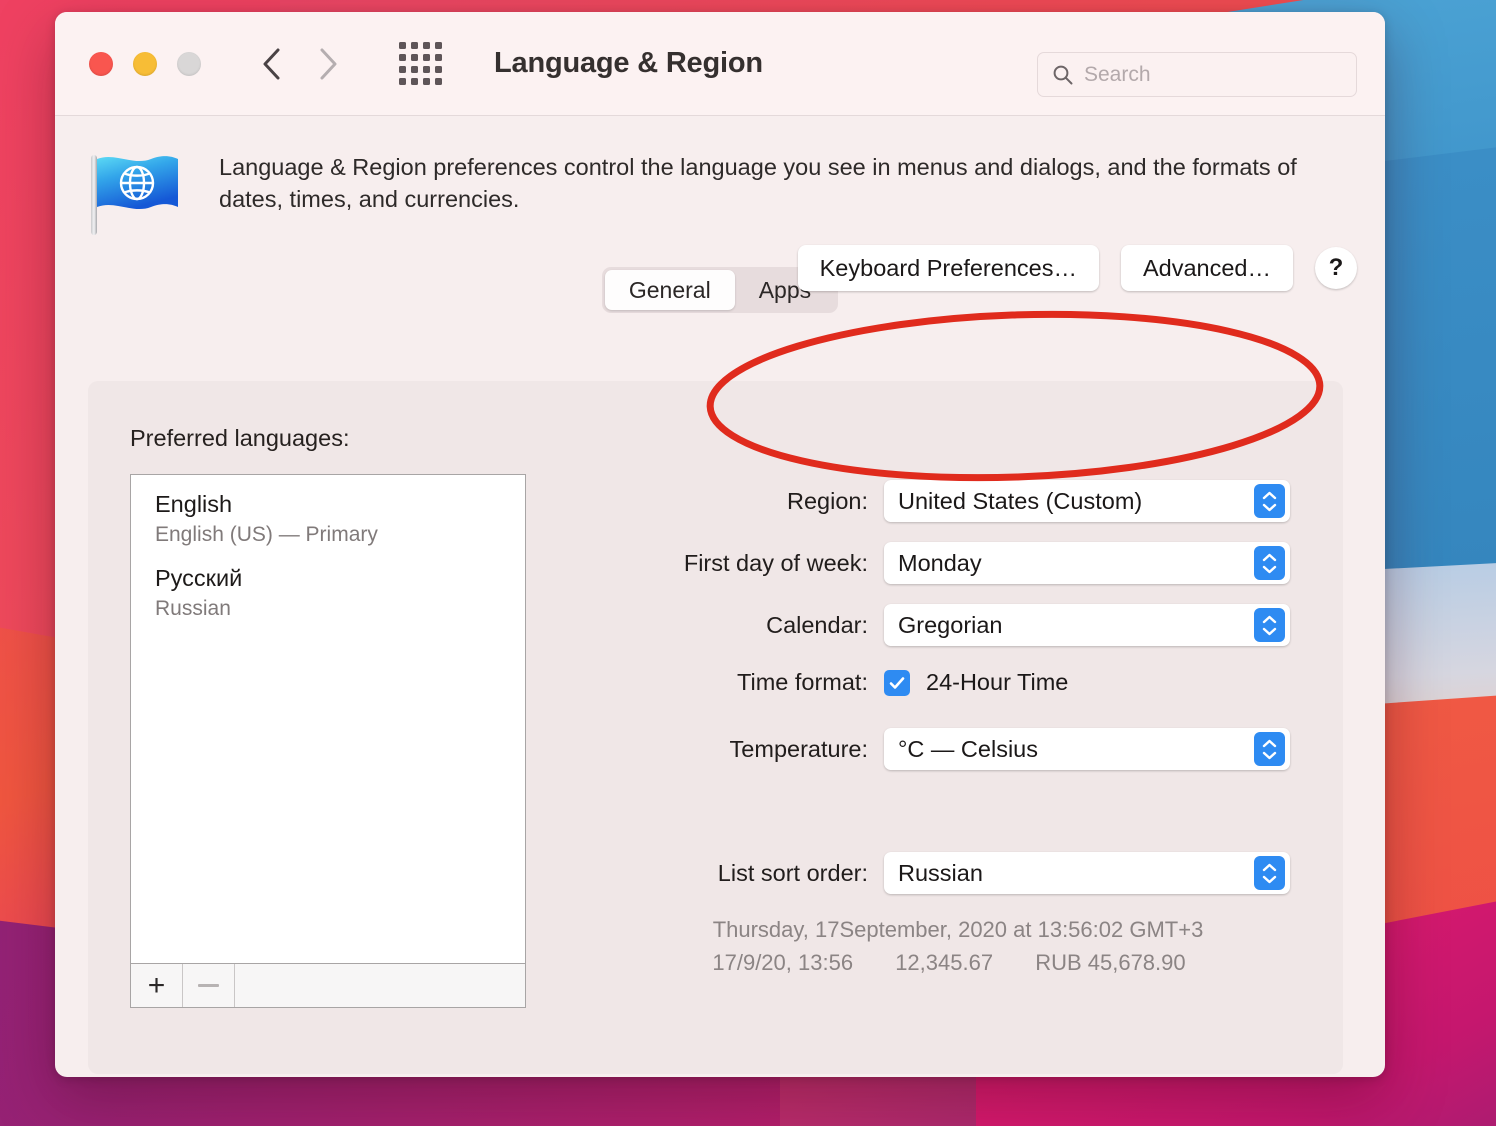  I want to click on window-titlebar: Language & Region Search, so click(720, 64).